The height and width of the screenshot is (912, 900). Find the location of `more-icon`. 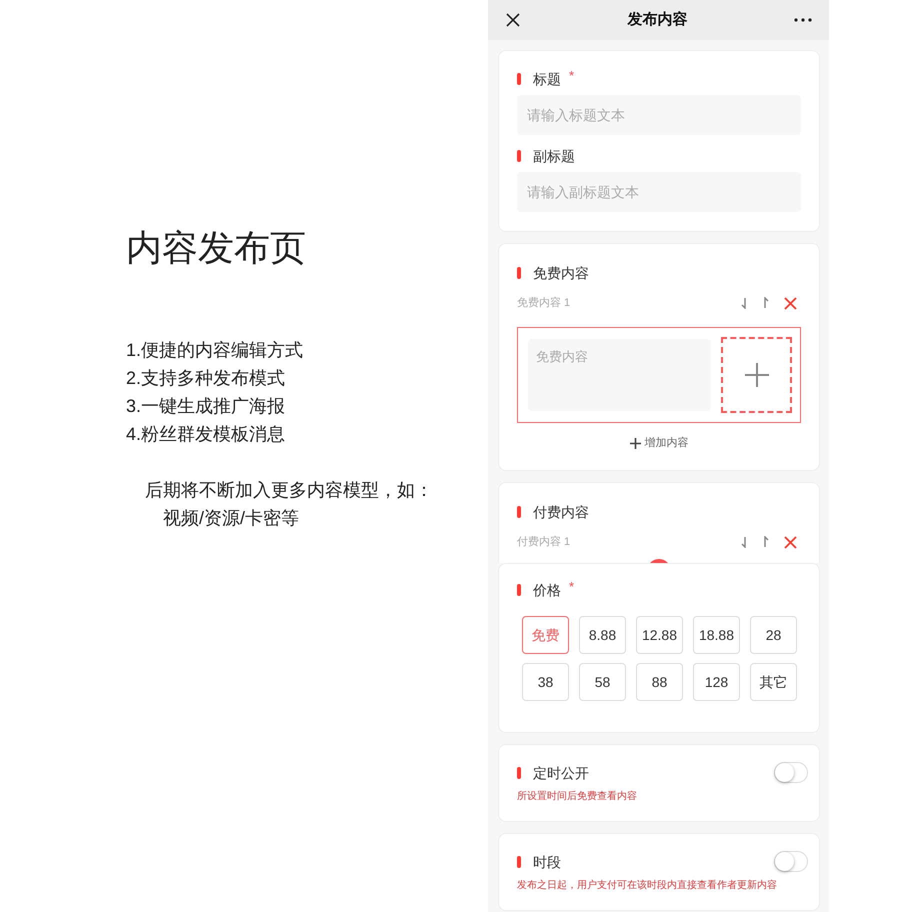

more-icon is located at coordinates (803, 20).